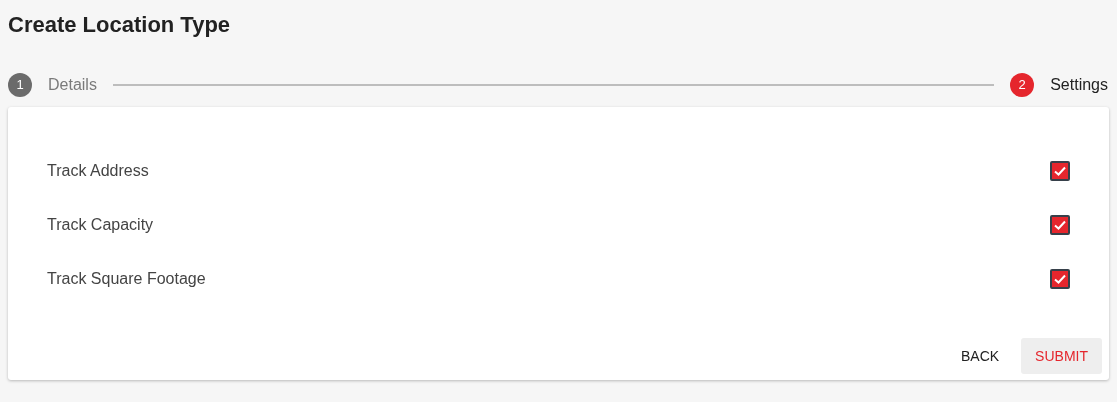 This screenshot has width=1117, height=402. Describe the element at coordinates (119, 25) in the screenshot. I see `page-title: Create Location Type` at that location.